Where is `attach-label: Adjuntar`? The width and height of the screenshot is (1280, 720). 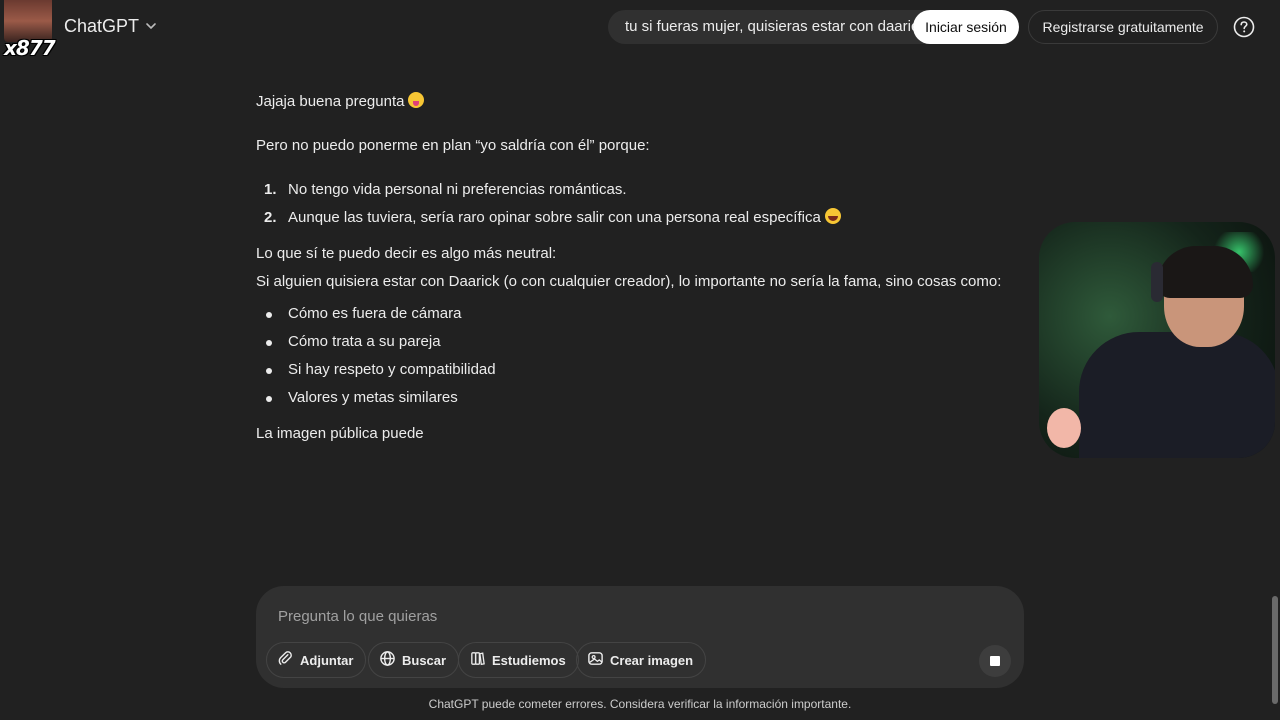 attach-label: Adjuntar is located at coordinates (327, 660).